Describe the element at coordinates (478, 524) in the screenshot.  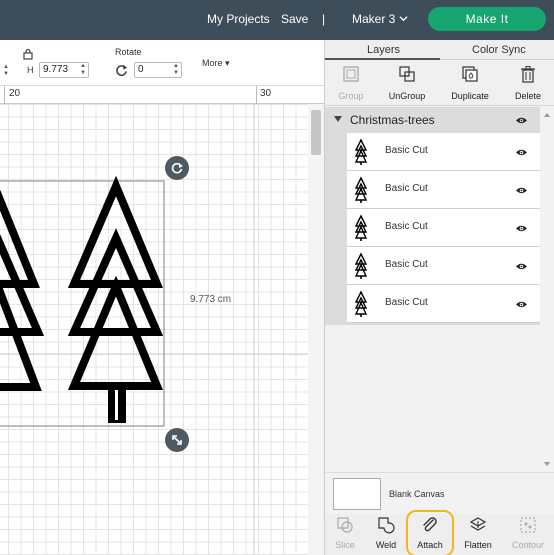
I see `flatten-icon` at that location.